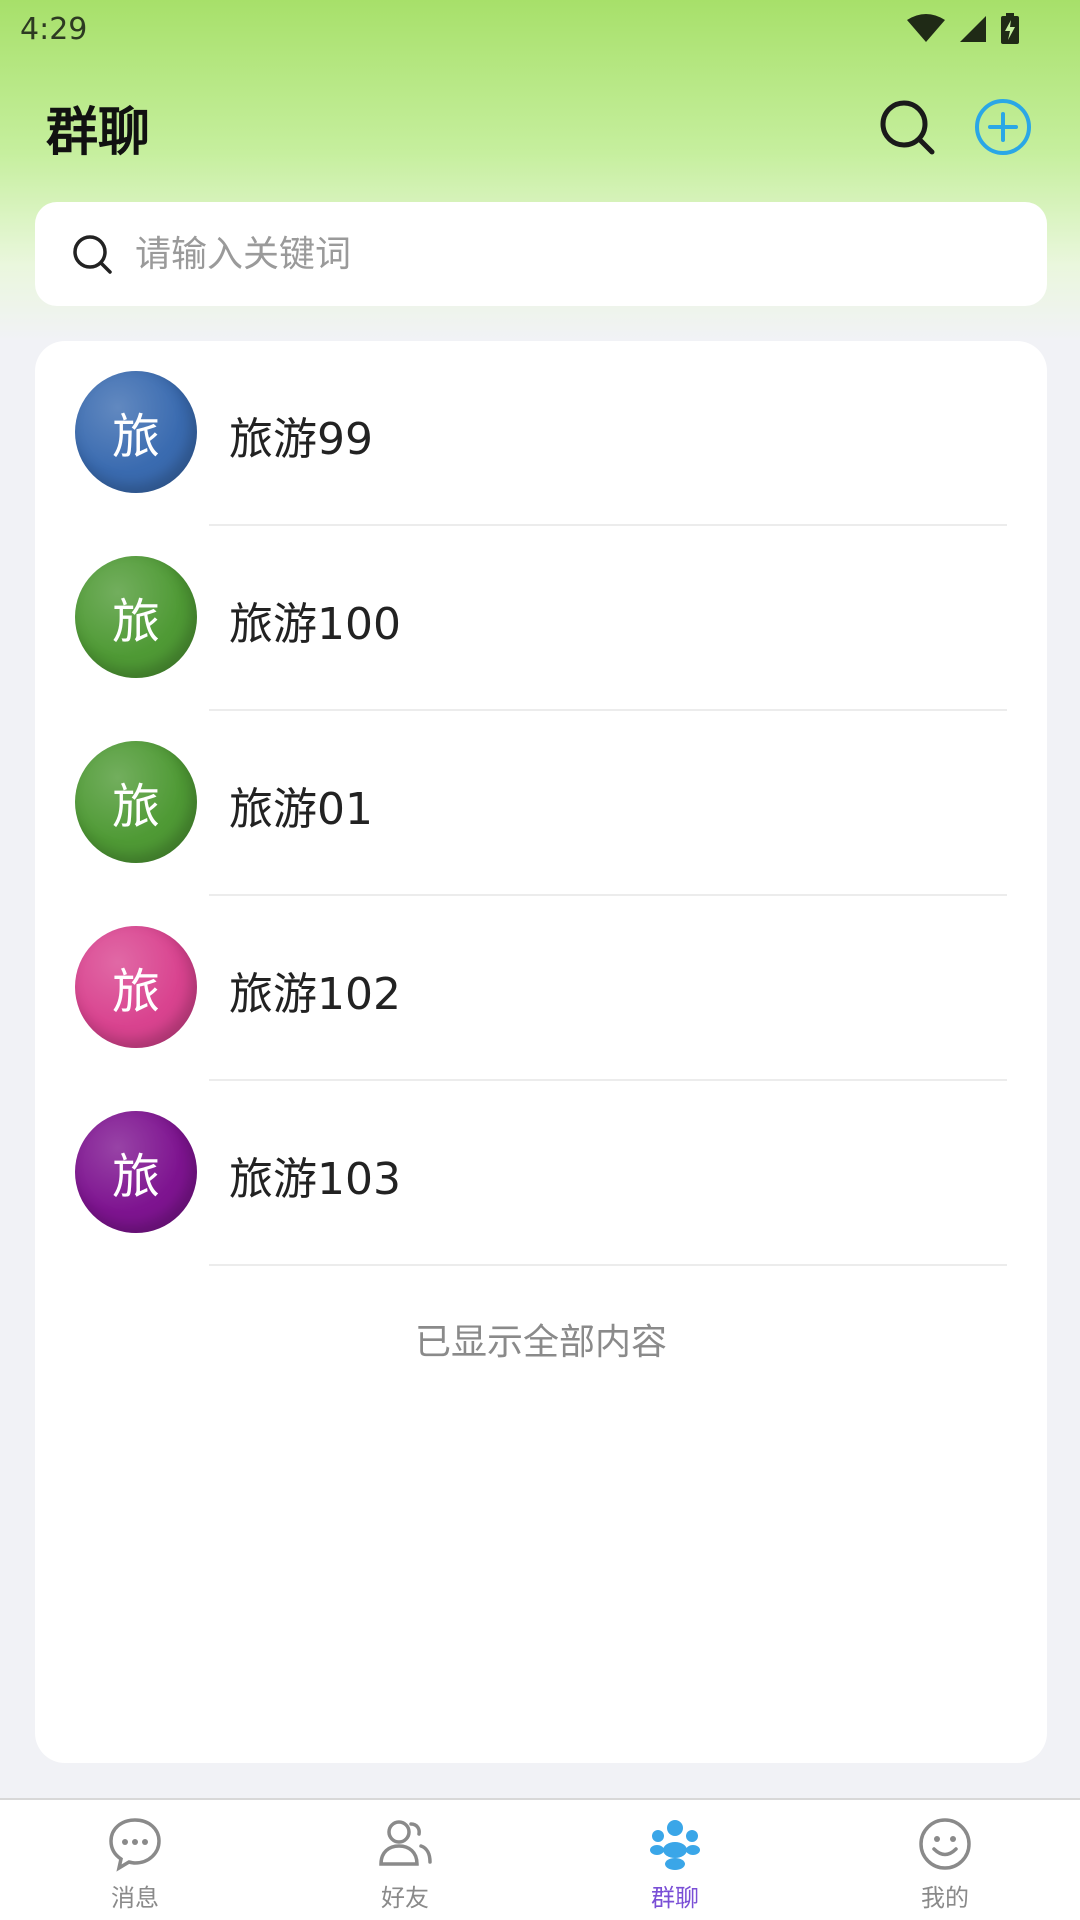 This screenshot has height=1920, width=1080. What do you see at coordinates (541, 803) in the screenshot?
I see `group-list-item: 旅旅游01` at bounding box center [541, 803].